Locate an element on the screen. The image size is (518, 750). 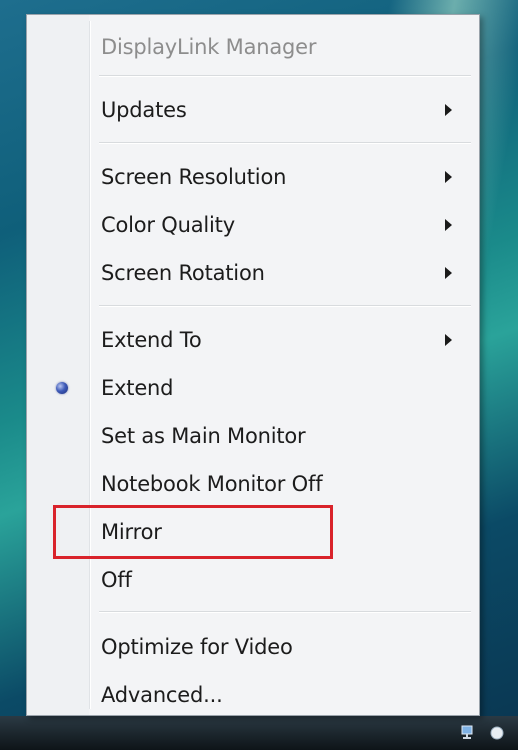
menu-item-screen-resolution: Screen Resolution is located at coordinates (253, 177).